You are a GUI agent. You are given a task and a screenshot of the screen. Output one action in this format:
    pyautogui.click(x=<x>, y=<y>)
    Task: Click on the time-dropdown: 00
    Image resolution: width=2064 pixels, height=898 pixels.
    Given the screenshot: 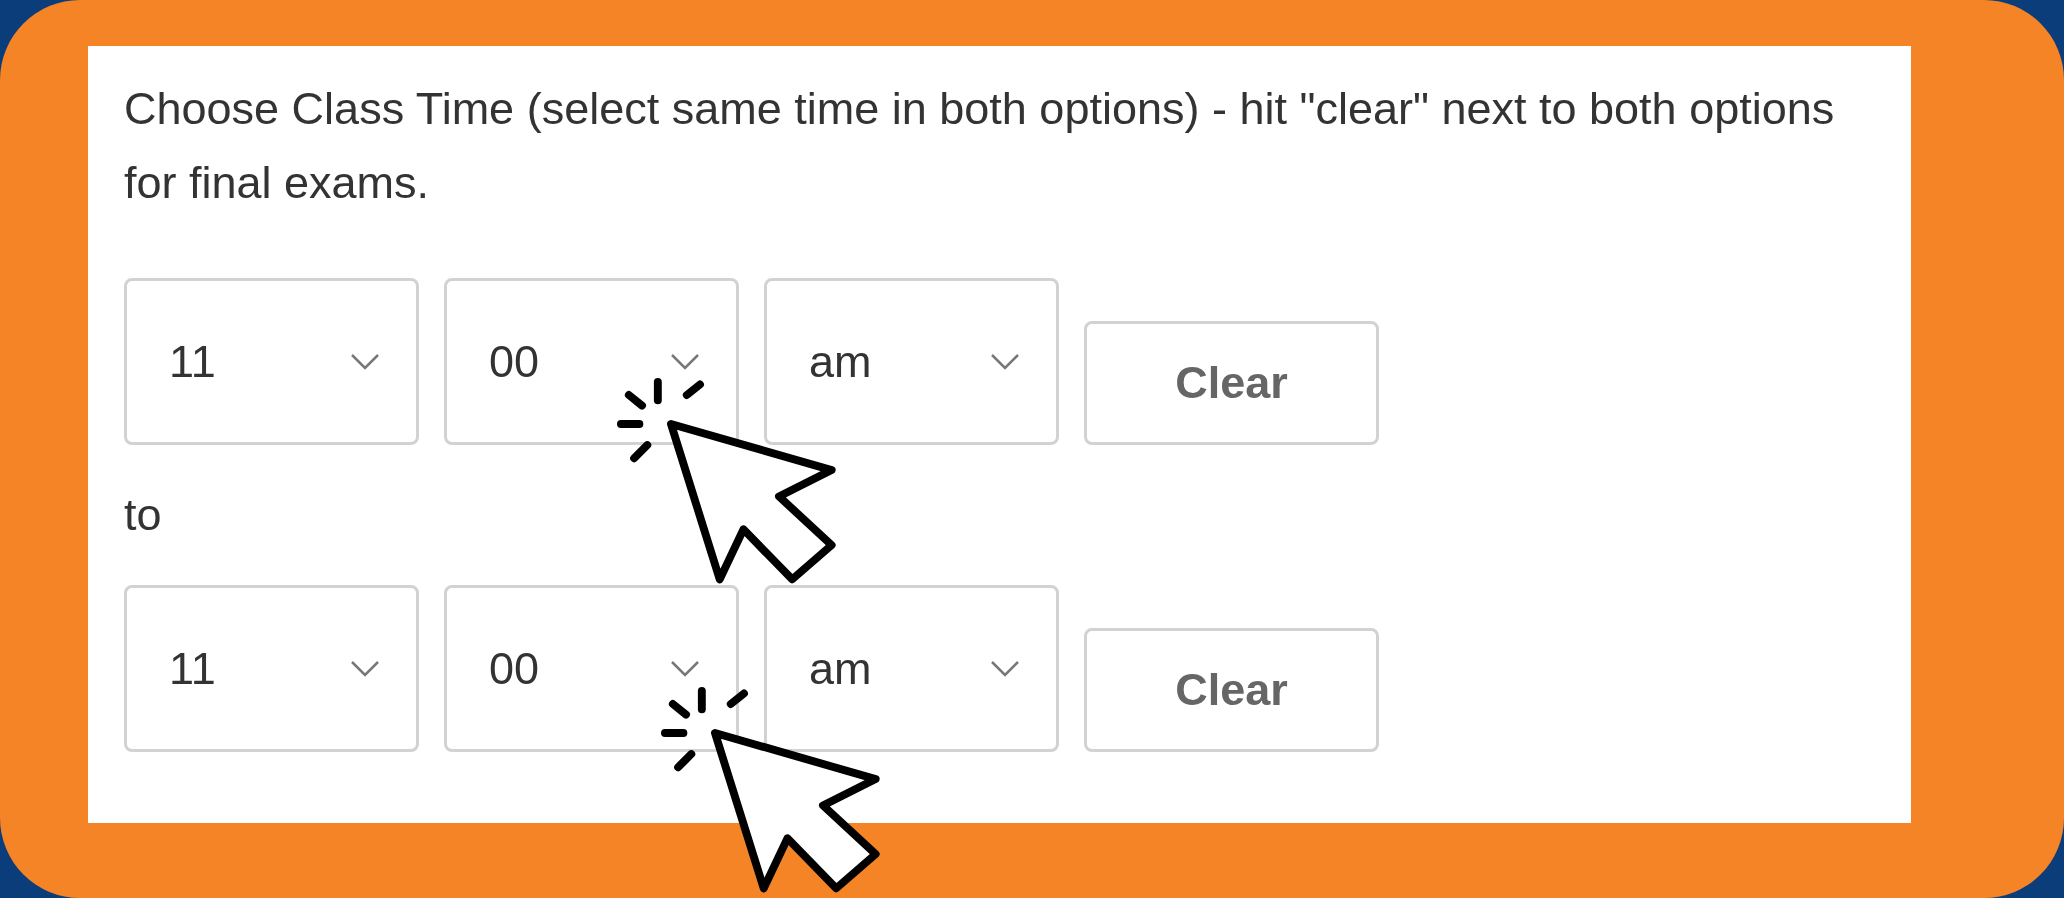 What is the action you would take?
    pyautogui.click(x=591, y=668)
    